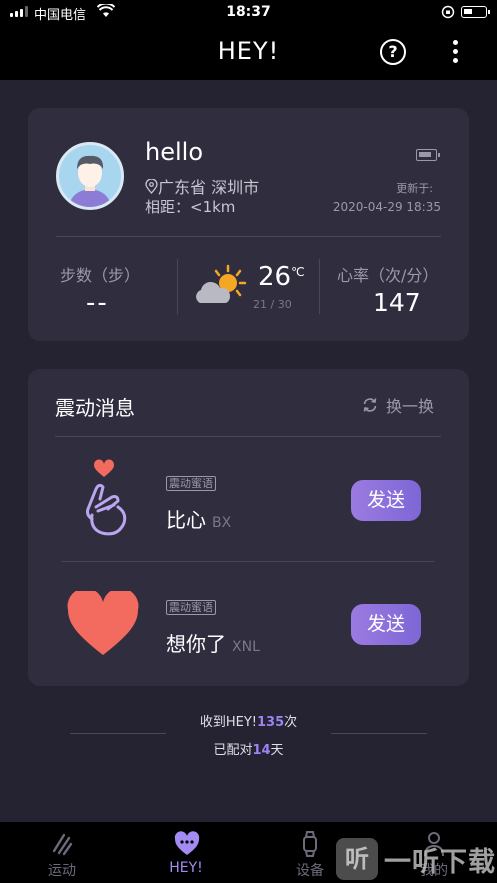 Image resolution: width=497 pixels, height=883 pixels. What do you see at coordinates (271, 722) in the screenshot?
I see `received-count: 135` at bounding box center [271, 722].